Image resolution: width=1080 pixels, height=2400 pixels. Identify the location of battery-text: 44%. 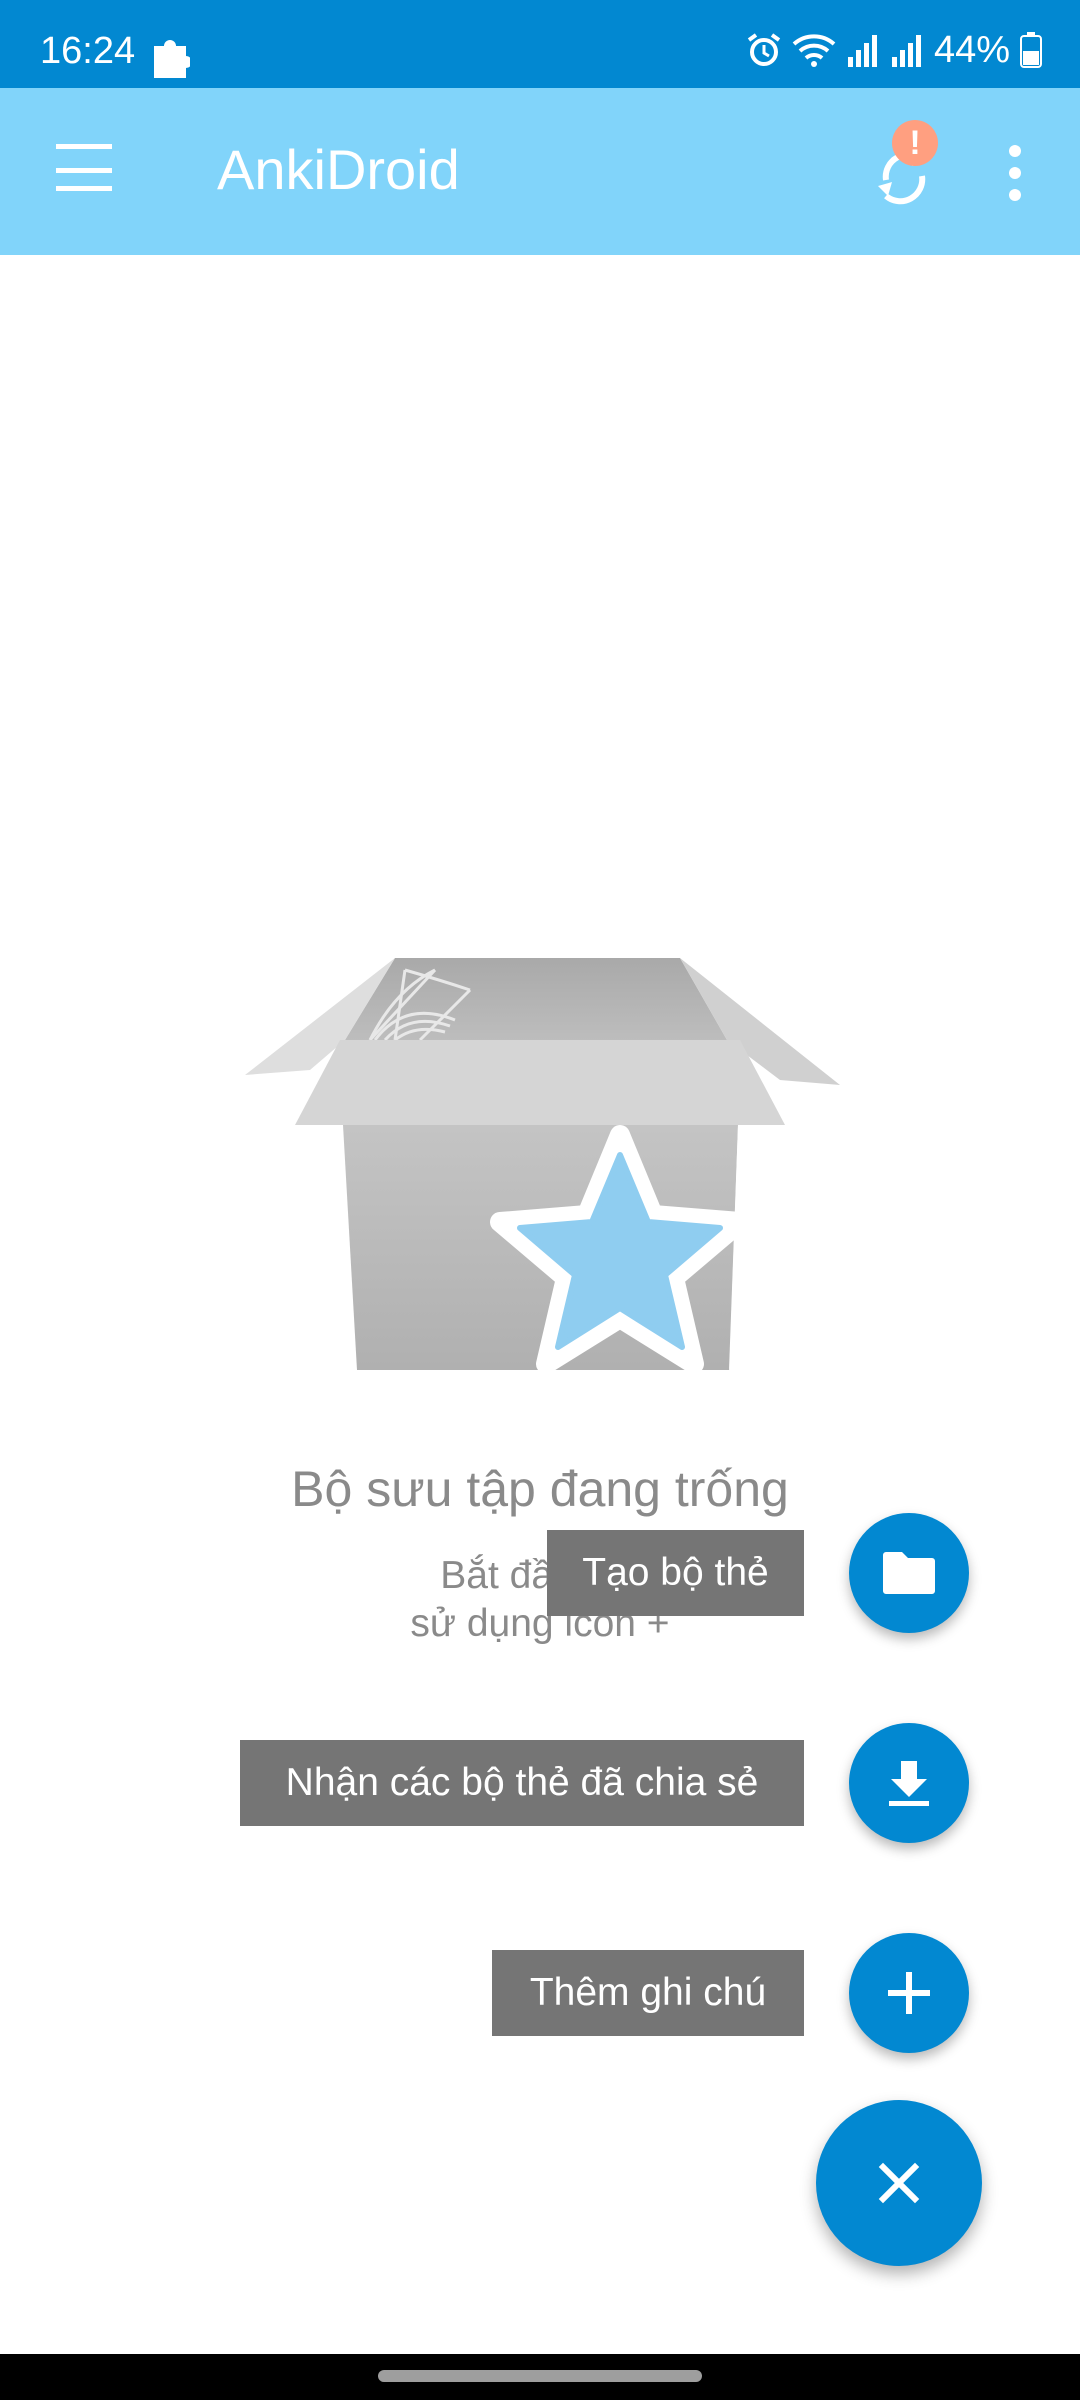
(971, 49).